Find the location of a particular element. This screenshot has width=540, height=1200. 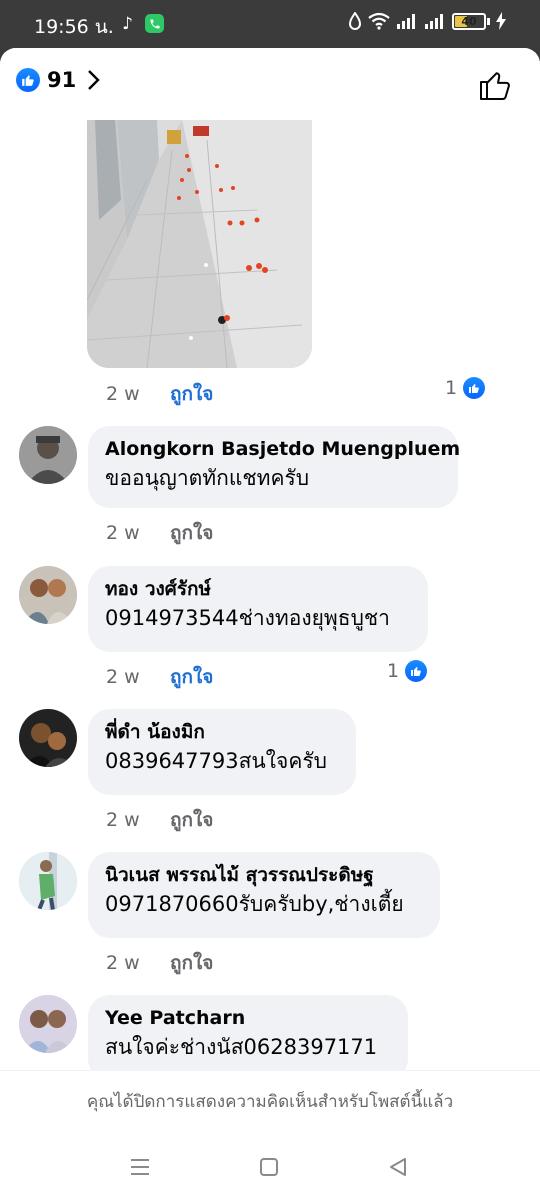

system-nav-bar is located at coordinates (270, 1166).